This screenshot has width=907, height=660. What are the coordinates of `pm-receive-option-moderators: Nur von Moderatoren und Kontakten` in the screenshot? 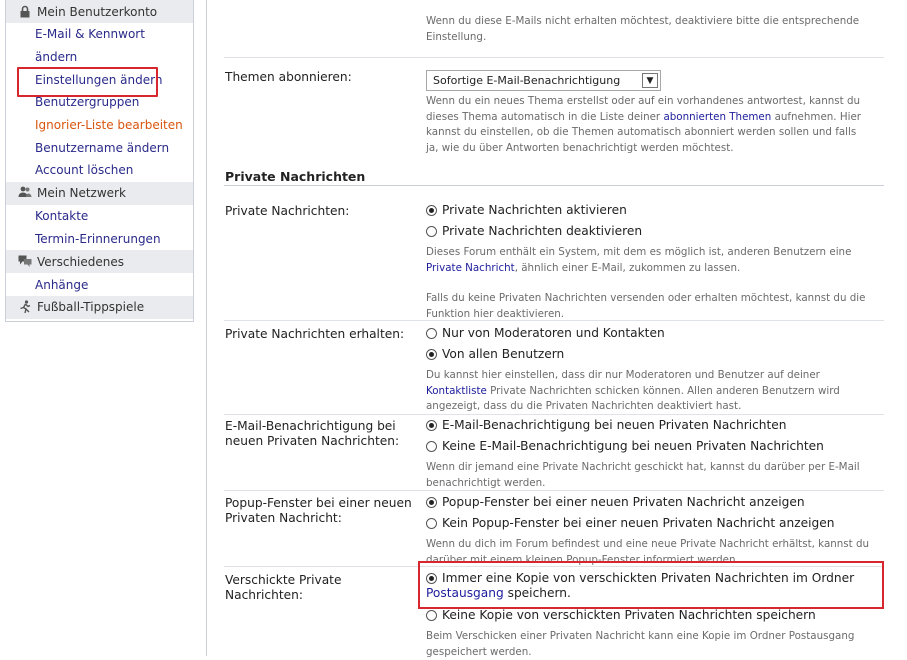 It's located at (545, 333).